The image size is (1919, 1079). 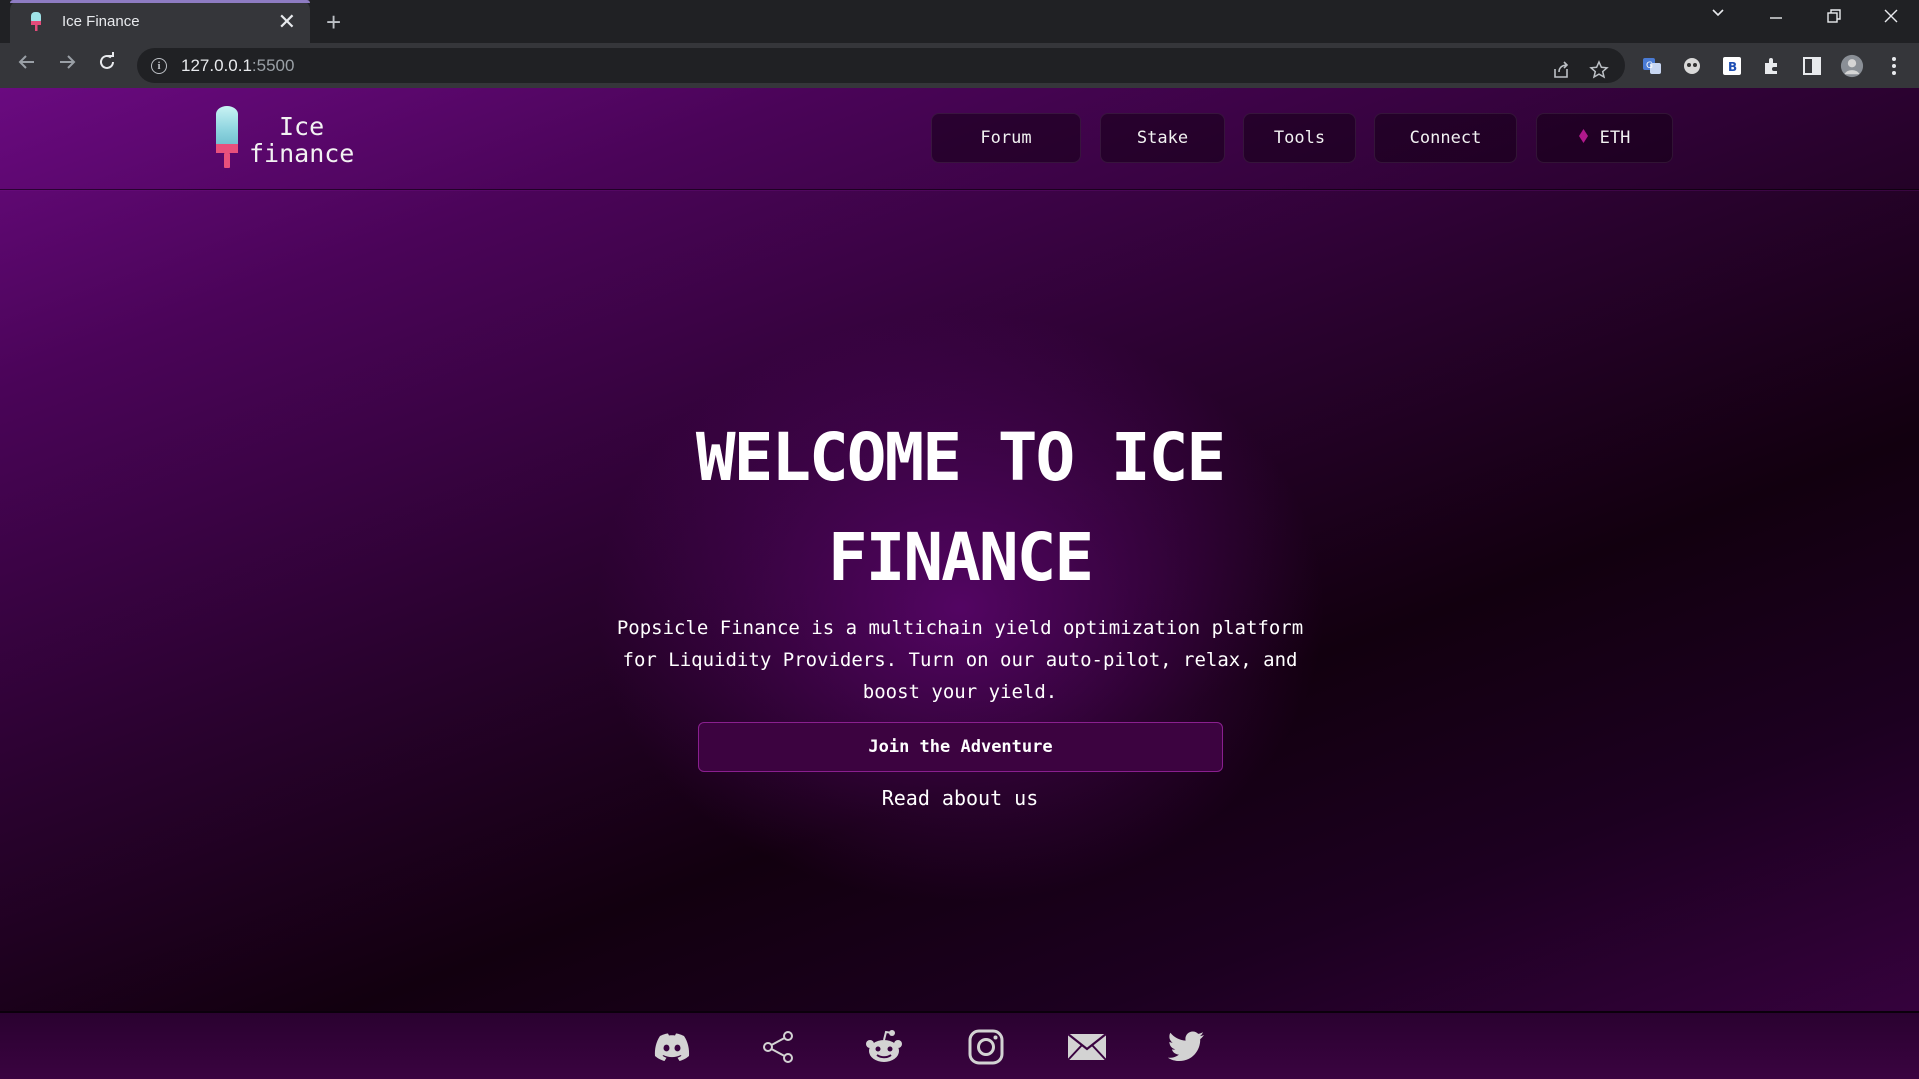 I want to click on nav-stake: Stake, so click(x=1162, y=138).